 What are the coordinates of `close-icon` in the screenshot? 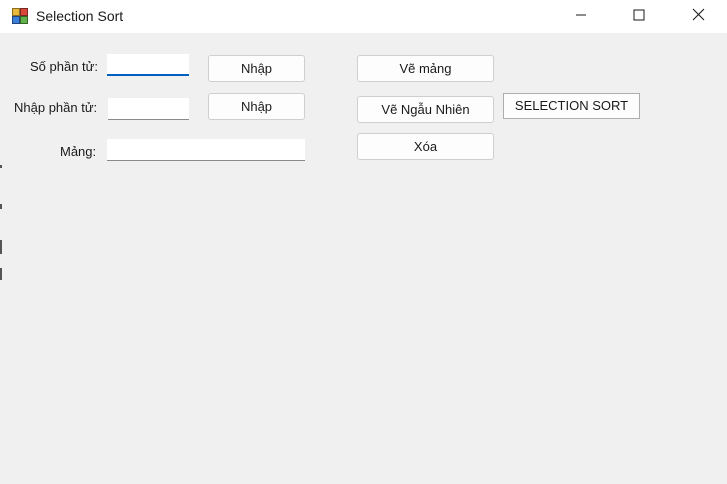 It's located at (698, 17).